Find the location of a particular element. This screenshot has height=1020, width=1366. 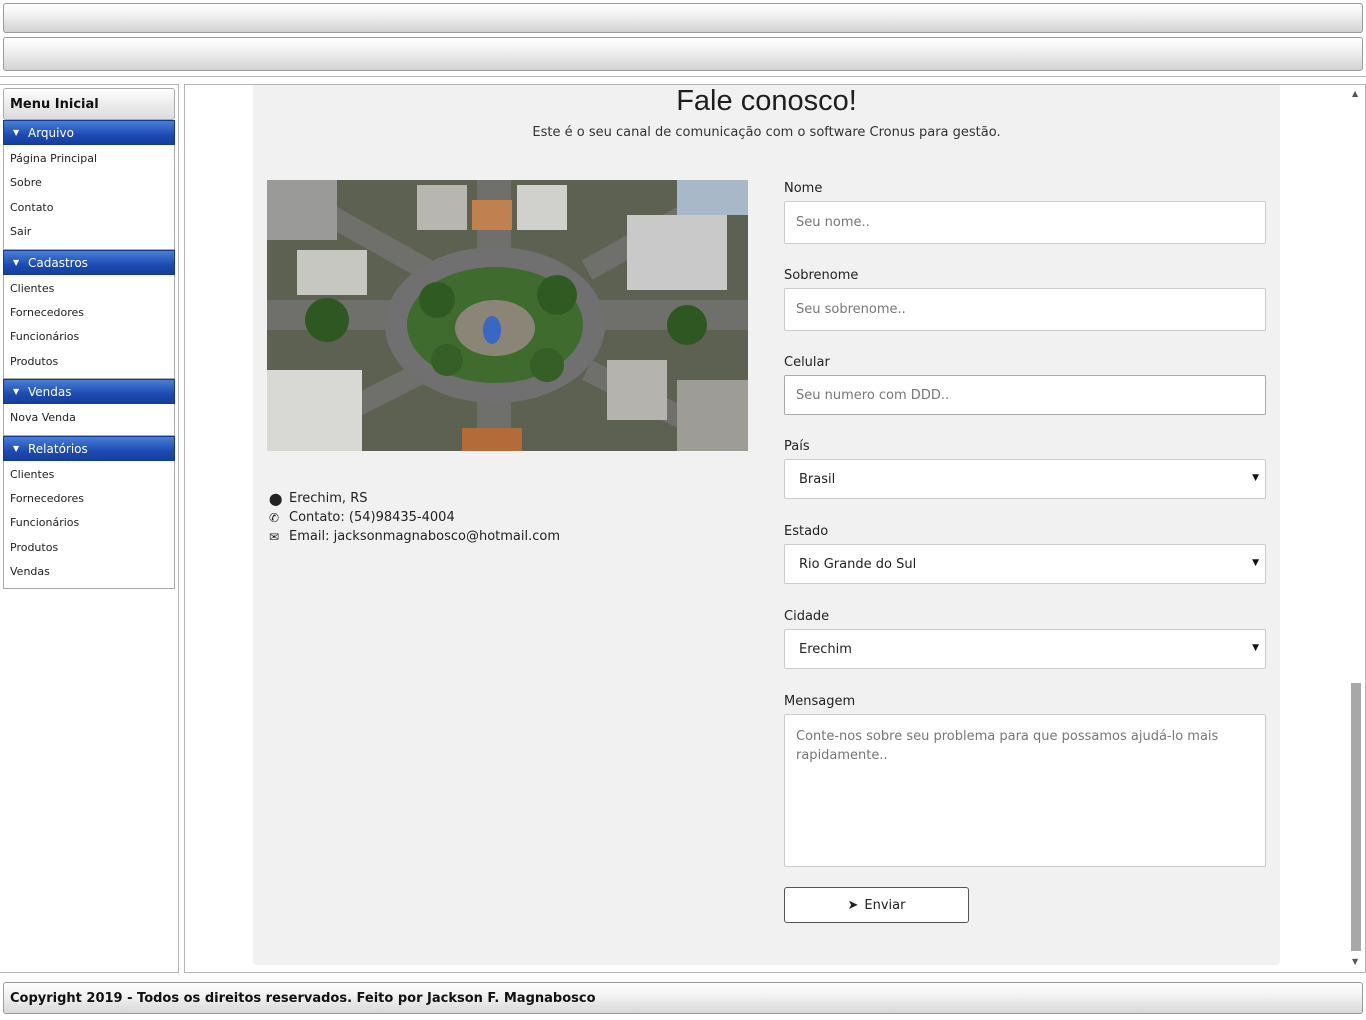

phone-icon: ✆ is located at coordinates (274, 517).